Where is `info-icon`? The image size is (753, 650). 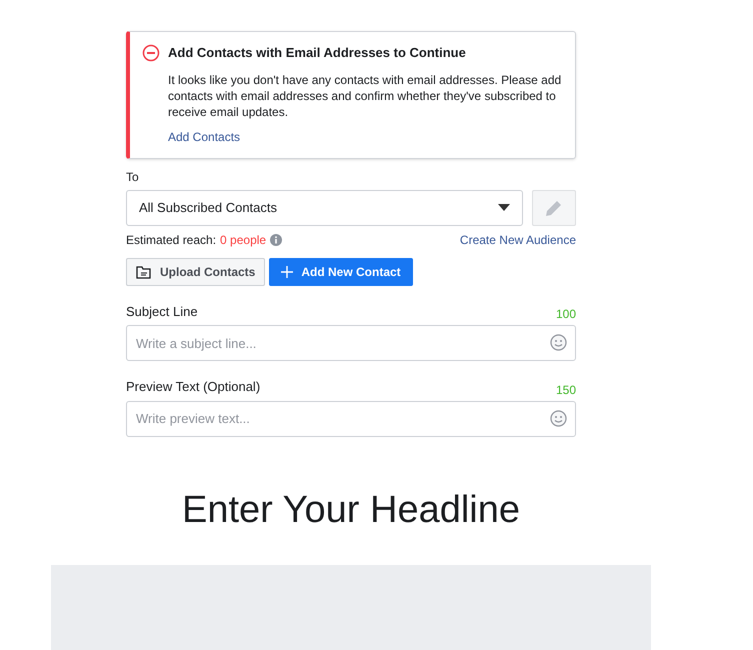 info-icon is located at coordinates (276, 240).